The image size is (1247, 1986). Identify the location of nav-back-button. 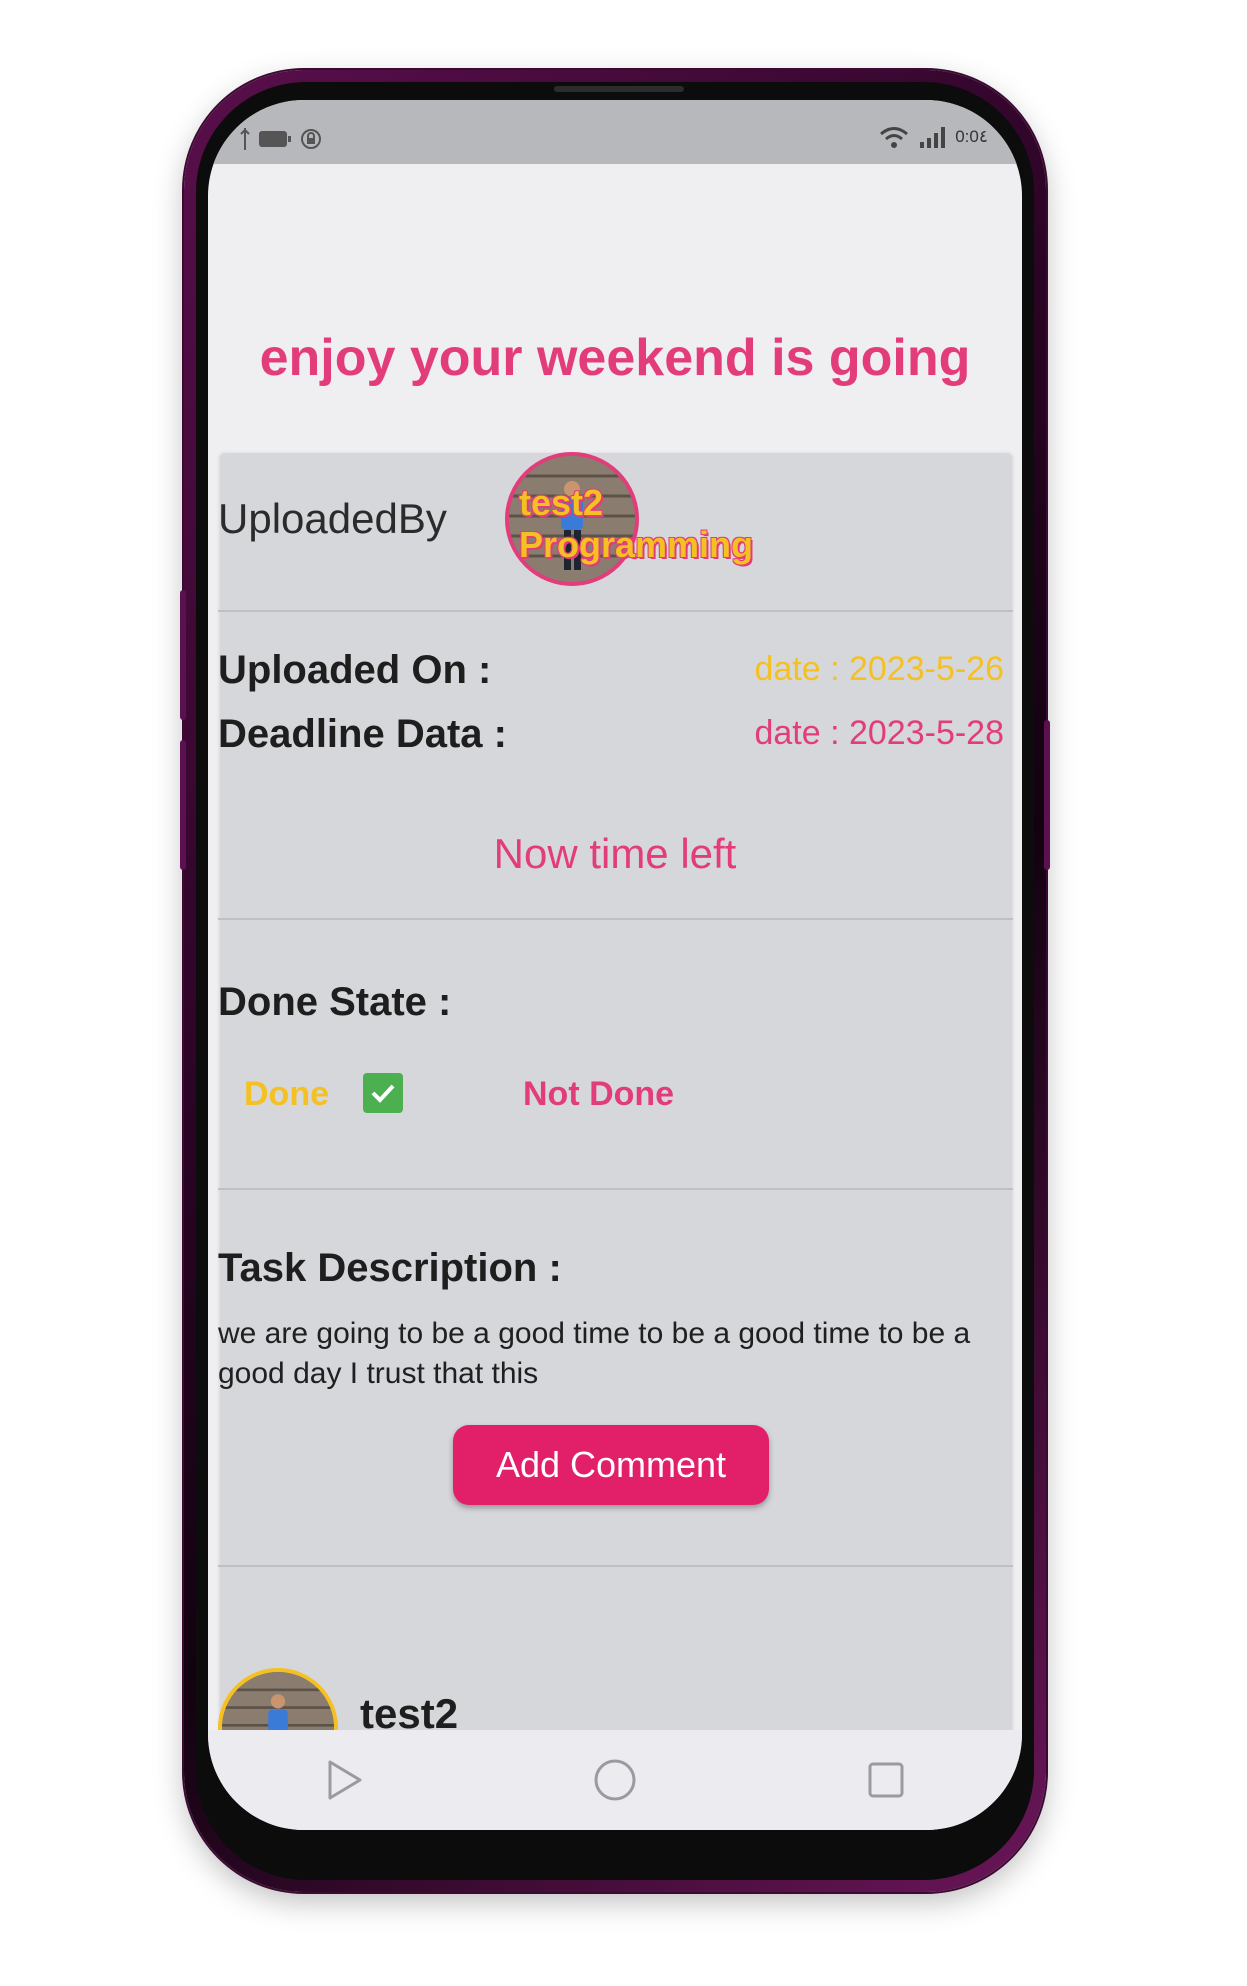
(344, 1780).